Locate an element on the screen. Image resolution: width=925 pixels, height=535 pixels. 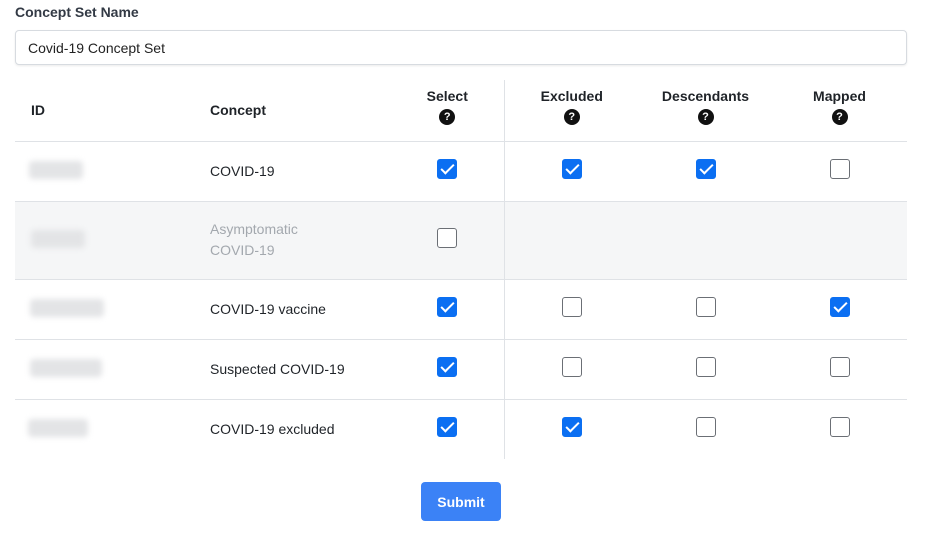
concept-name: Suspected COVID-19 is located at coordinates (292, 369).